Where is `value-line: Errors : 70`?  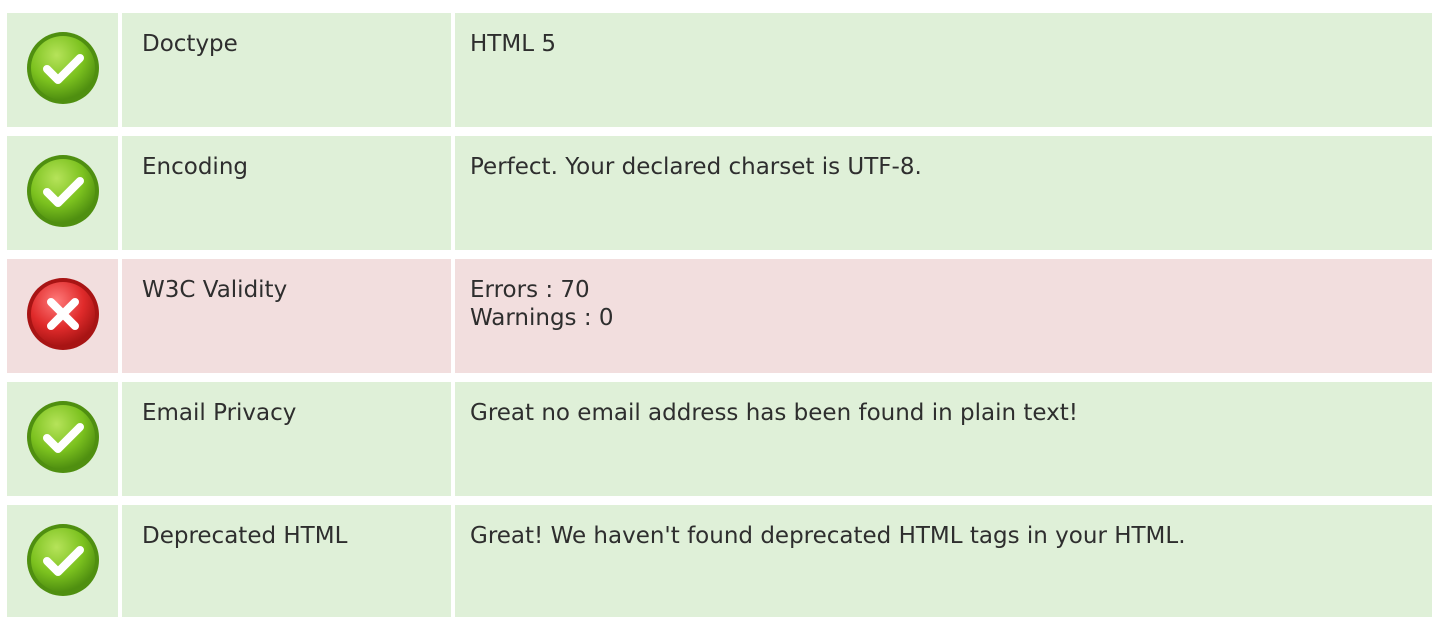
value-line: Errors : 70 is located at coordinates (530, 290).